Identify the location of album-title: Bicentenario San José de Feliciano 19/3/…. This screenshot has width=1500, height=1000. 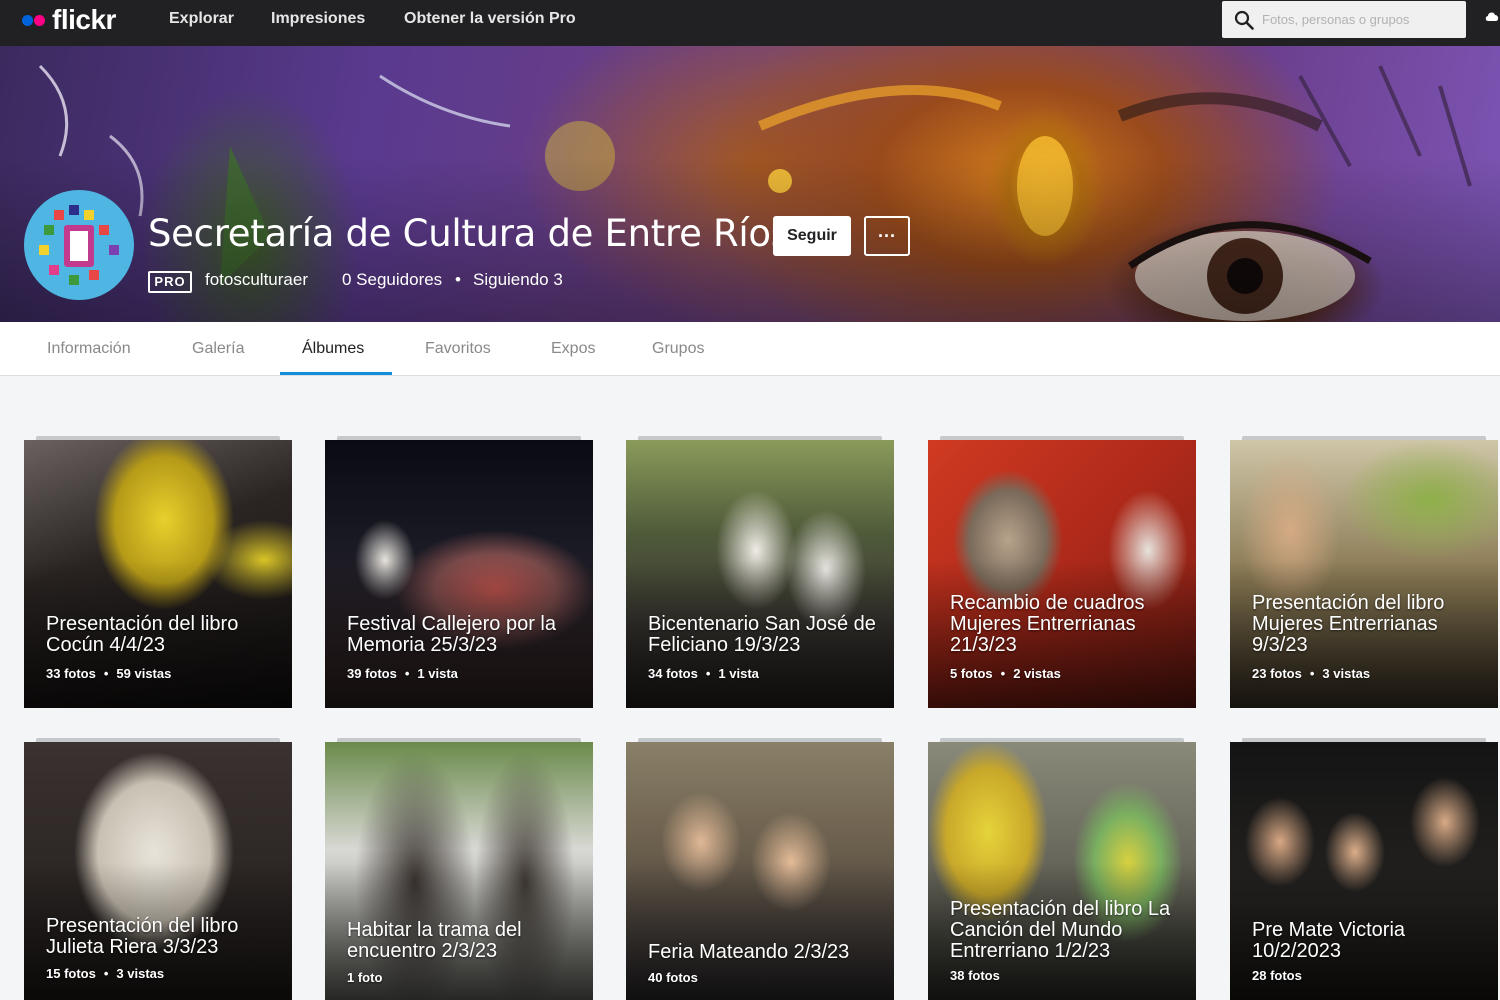
(762, 634).